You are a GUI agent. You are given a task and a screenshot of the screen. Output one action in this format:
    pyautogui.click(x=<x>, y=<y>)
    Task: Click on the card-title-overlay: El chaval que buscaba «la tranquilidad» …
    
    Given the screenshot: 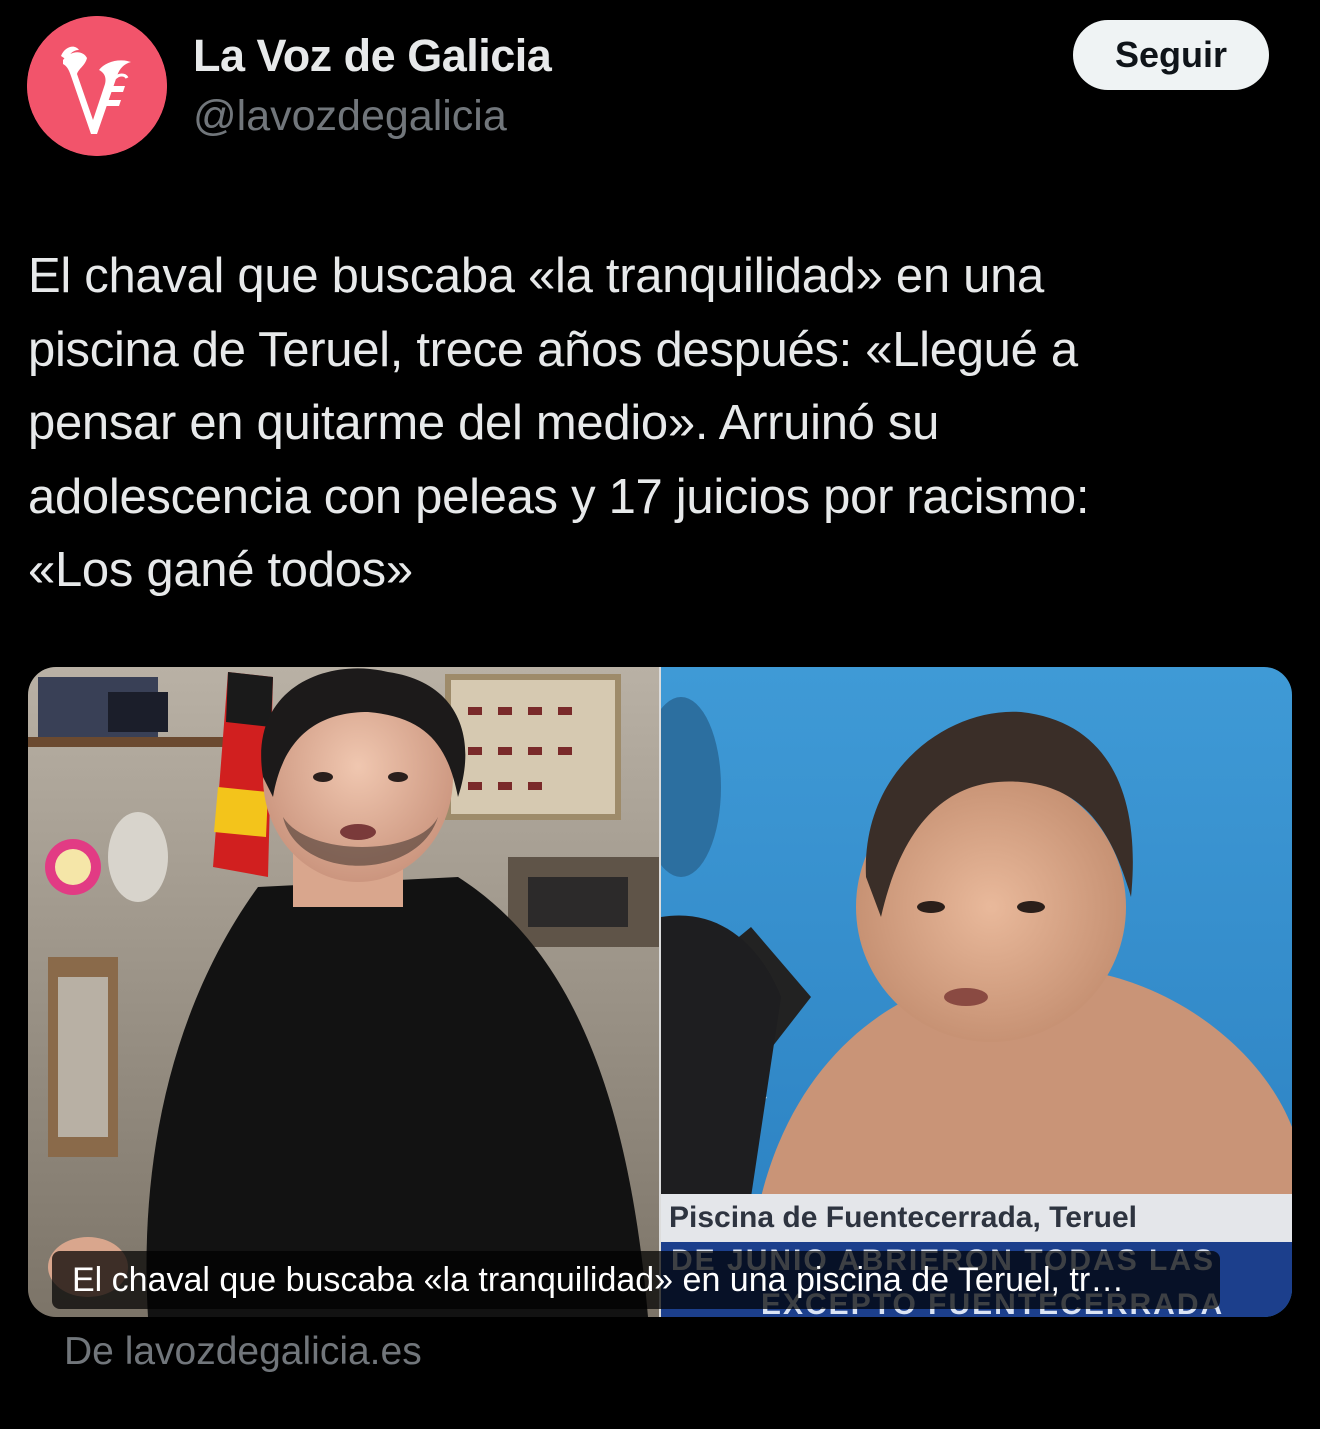 What is the action you would take?
    pyautogui.click(x=636, y=1280)
    